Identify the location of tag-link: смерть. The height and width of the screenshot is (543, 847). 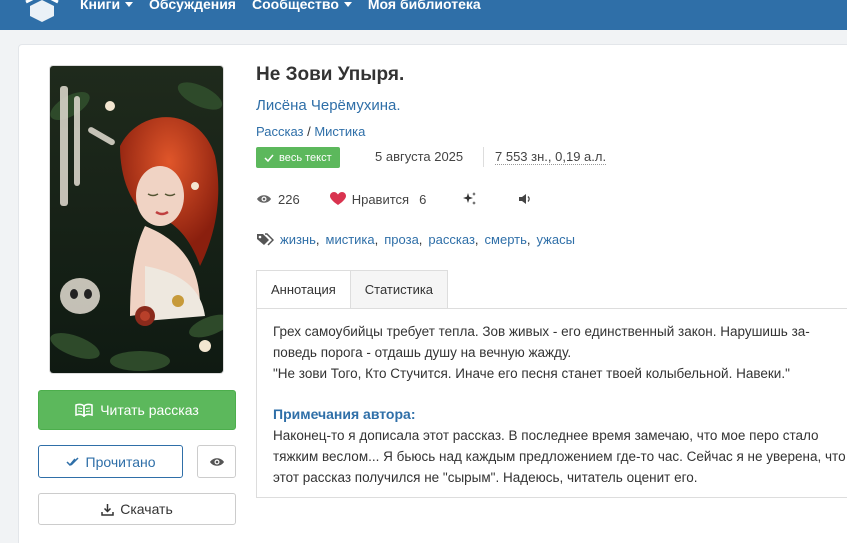
(506, 239).